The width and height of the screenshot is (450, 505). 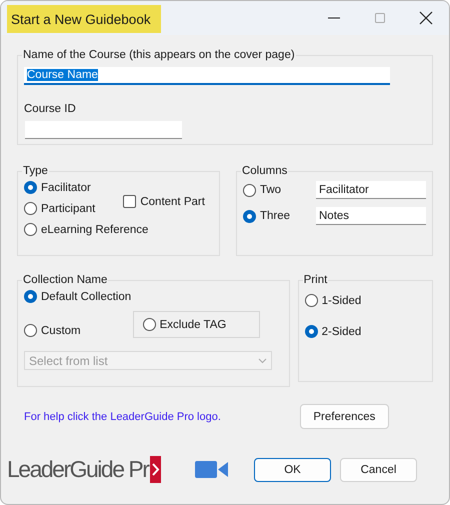 What do you see at coordinates (84, 19) in the screenshot?
I see `window-title: Start a New Guidebook` at bounding box center [84, 19].